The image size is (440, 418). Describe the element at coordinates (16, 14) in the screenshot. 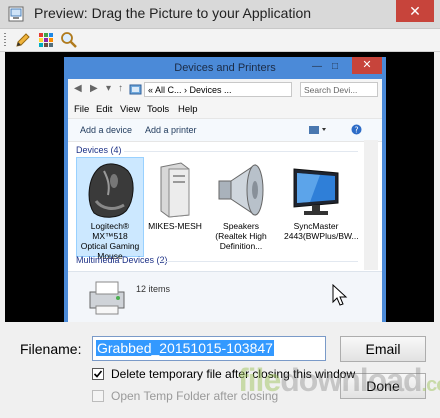

I see `app-icon` at that location.